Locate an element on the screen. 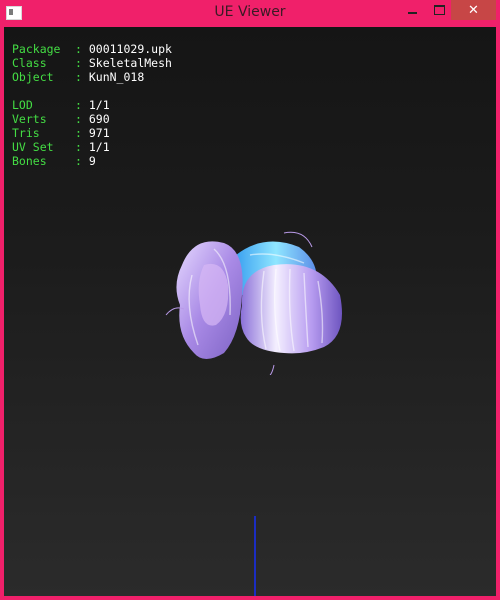 This screenshot has height=600, width=500. info-value: 971 is located at coordinates (99, 133).